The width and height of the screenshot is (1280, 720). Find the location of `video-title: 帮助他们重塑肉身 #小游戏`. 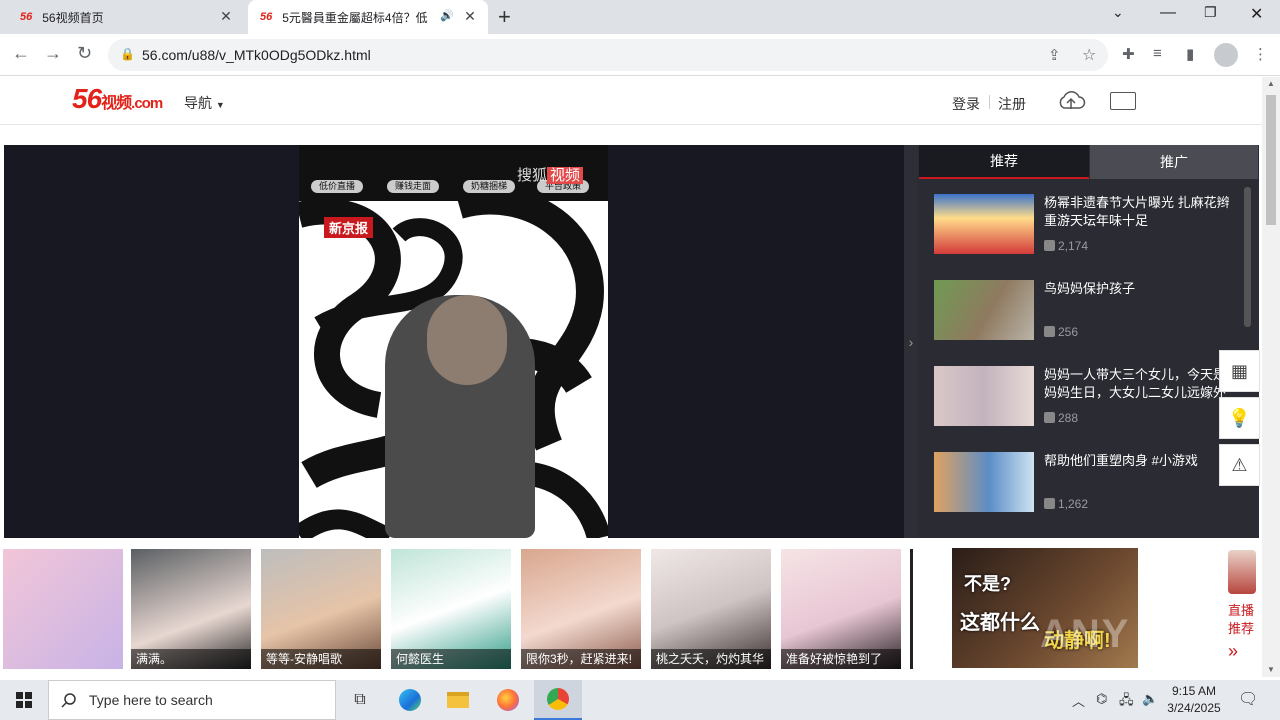

video-title: 帮助他们重塑肉身 #小游戏 is located at coordinates (1139, 461).